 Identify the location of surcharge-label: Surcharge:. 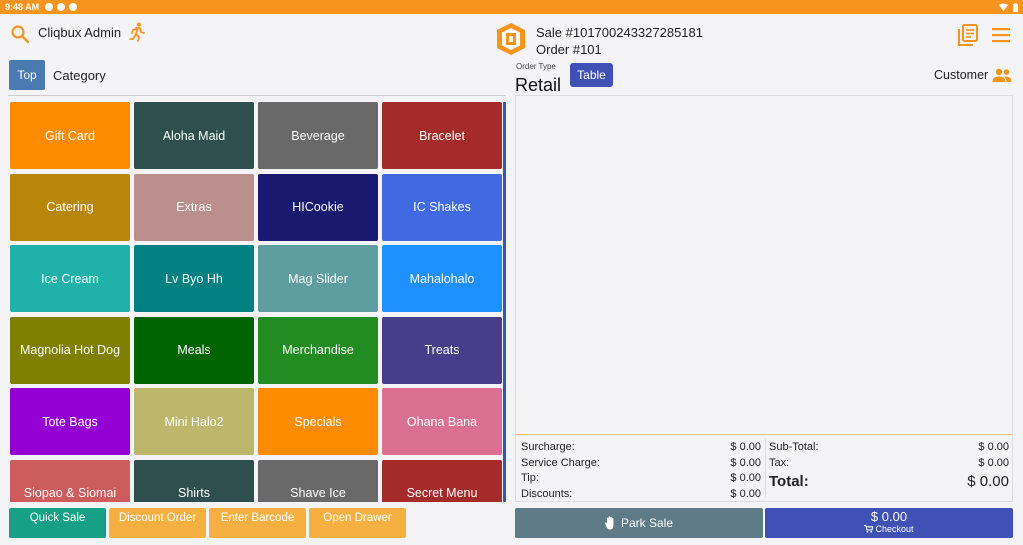
(548, 447).